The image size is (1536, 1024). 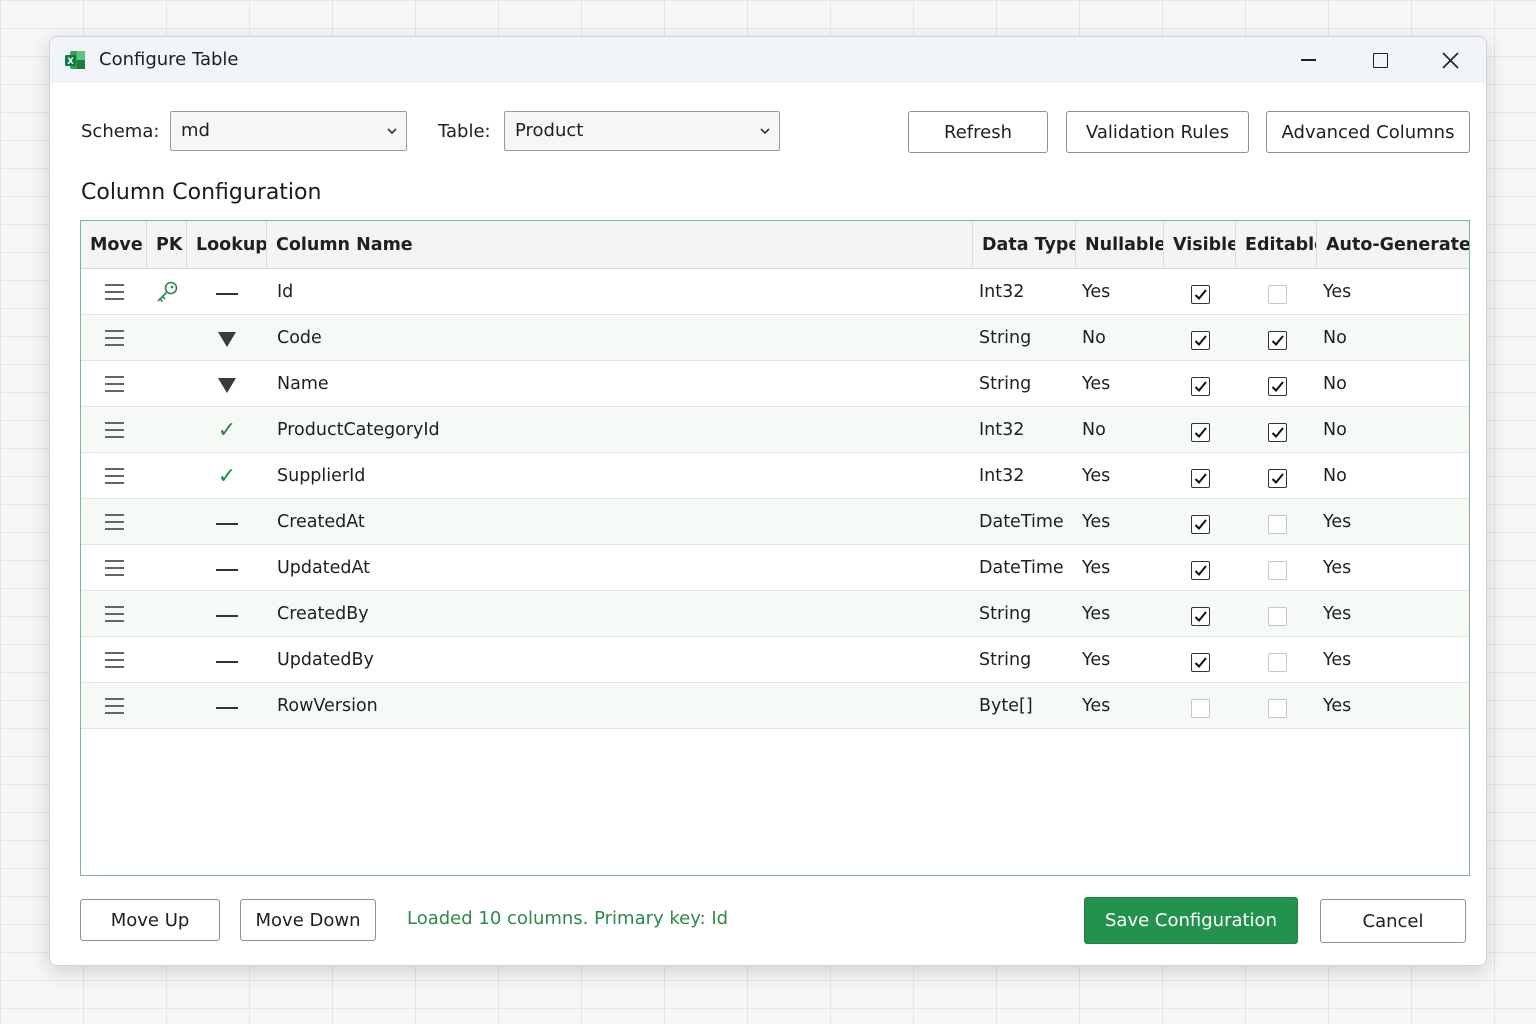 I want to click on close-icon, so click(x=1450, y=60).